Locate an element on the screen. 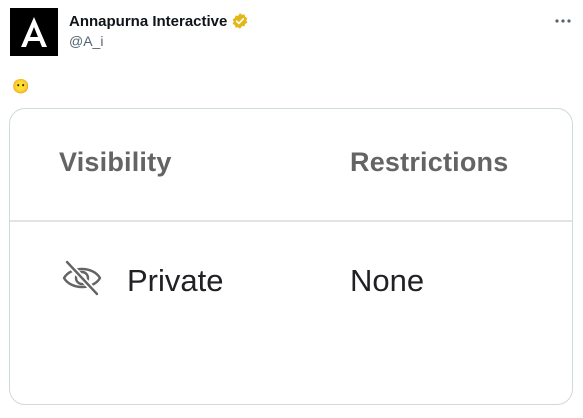 The height and width of the screenshot is (418, 583). author-handle: @A_i is located at coordinates (86, 41).